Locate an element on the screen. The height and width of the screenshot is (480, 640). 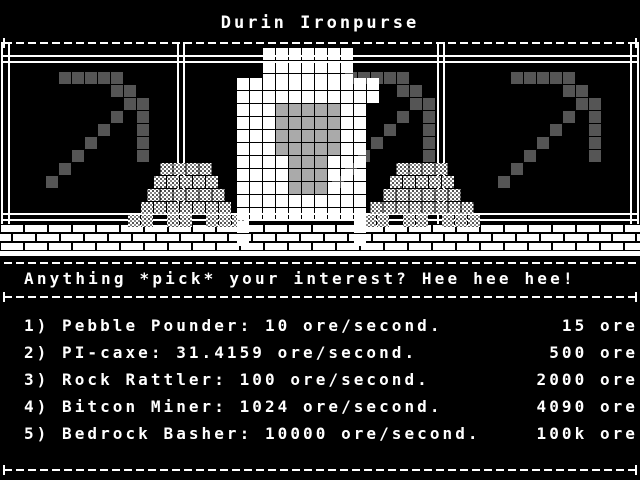
bottom-divider is located at coordinates (320, 470).